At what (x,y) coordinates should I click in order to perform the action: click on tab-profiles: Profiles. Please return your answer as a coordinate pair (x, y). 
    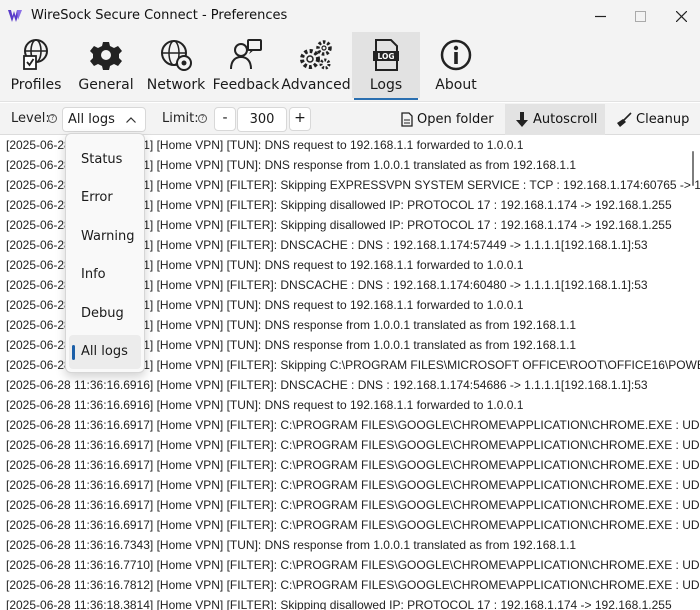
    Looking at the image, I should click on (36, 65).